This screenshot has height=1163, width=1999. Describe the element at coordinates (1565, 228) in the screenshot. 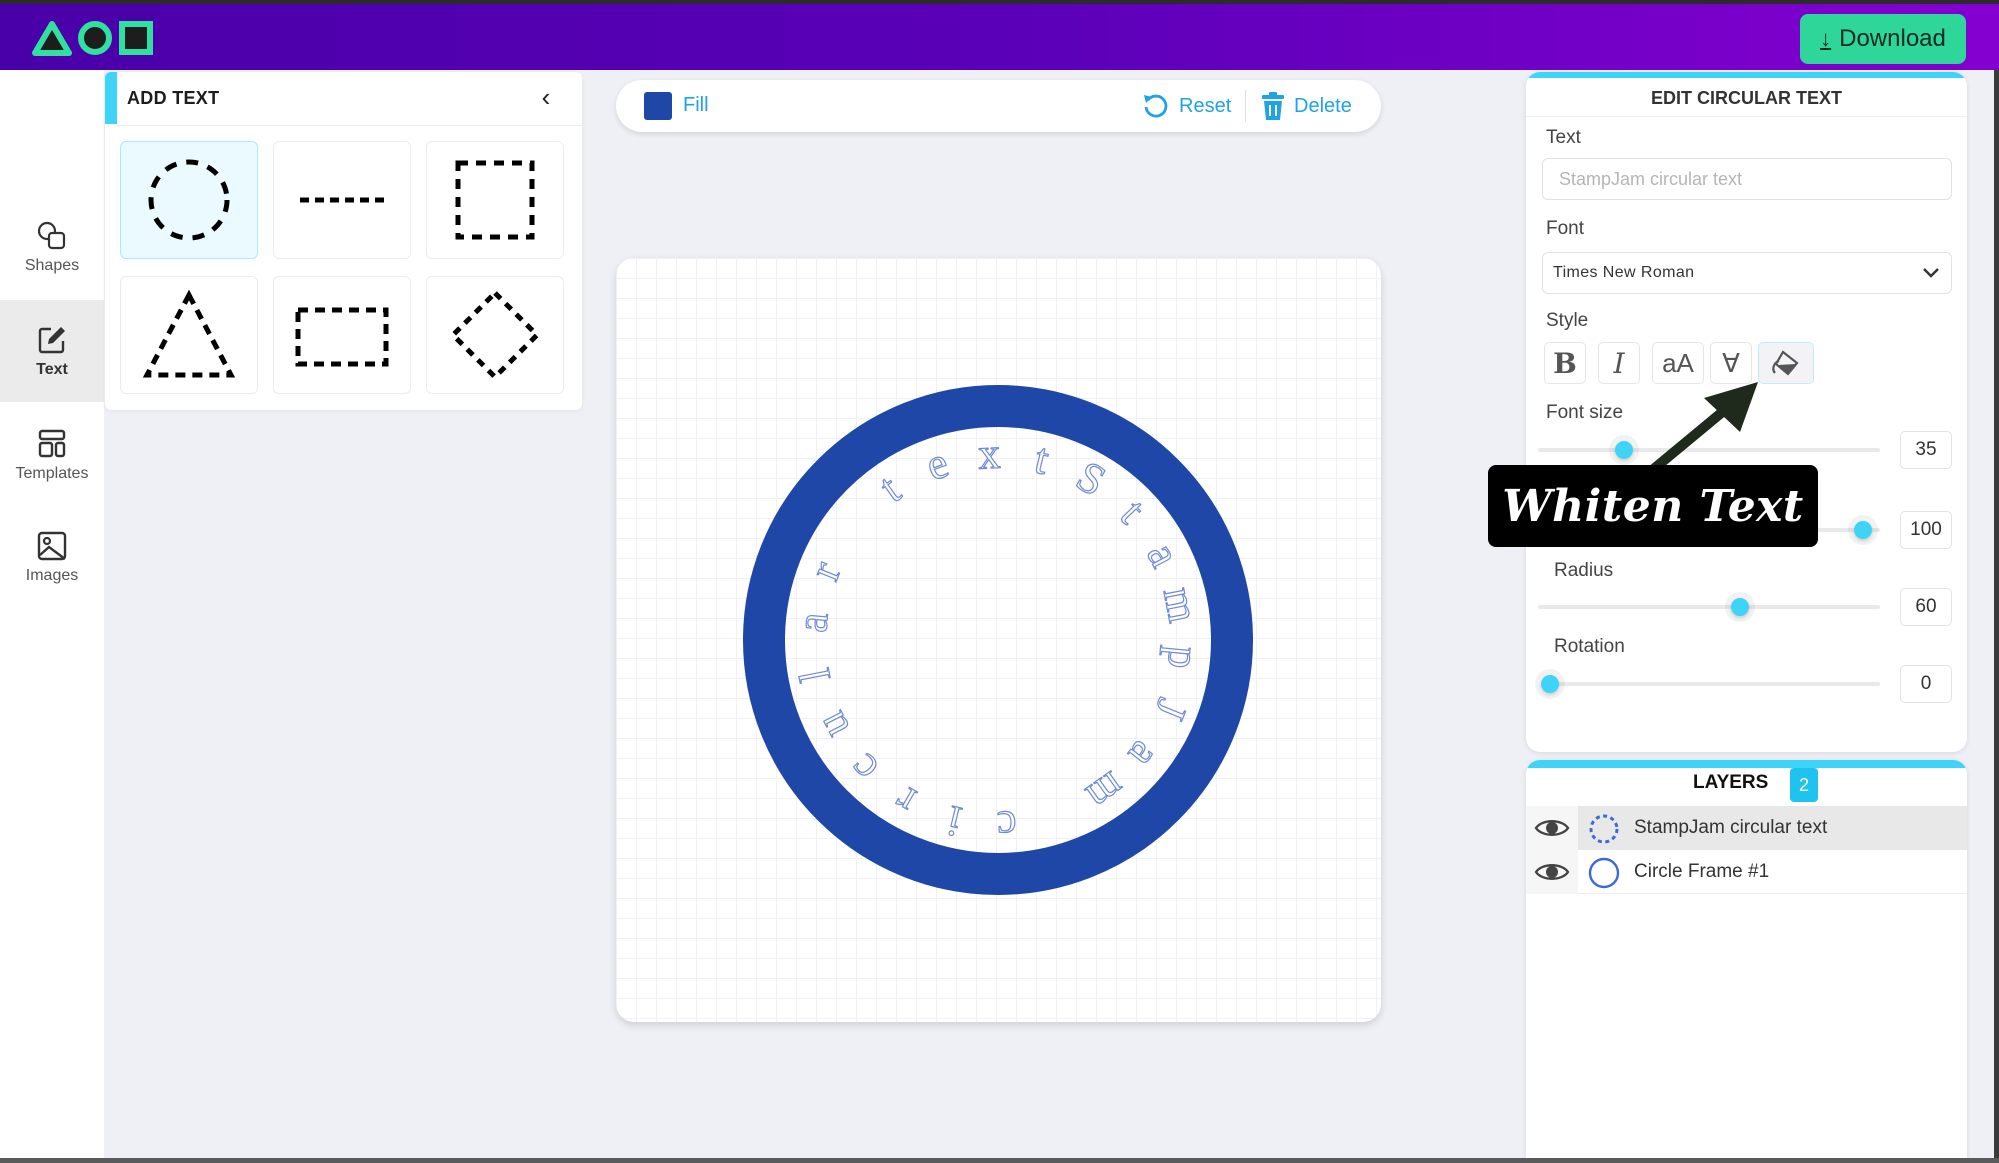

I see `font-field-label: Font` at that location.